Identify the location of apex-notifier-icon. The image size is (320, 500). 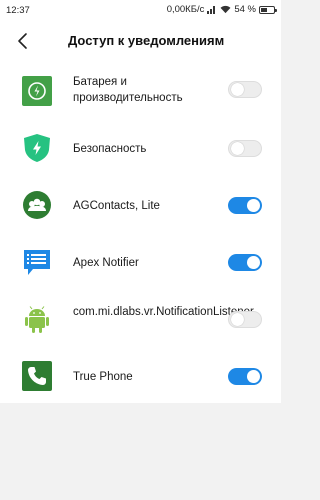
(37, 262).